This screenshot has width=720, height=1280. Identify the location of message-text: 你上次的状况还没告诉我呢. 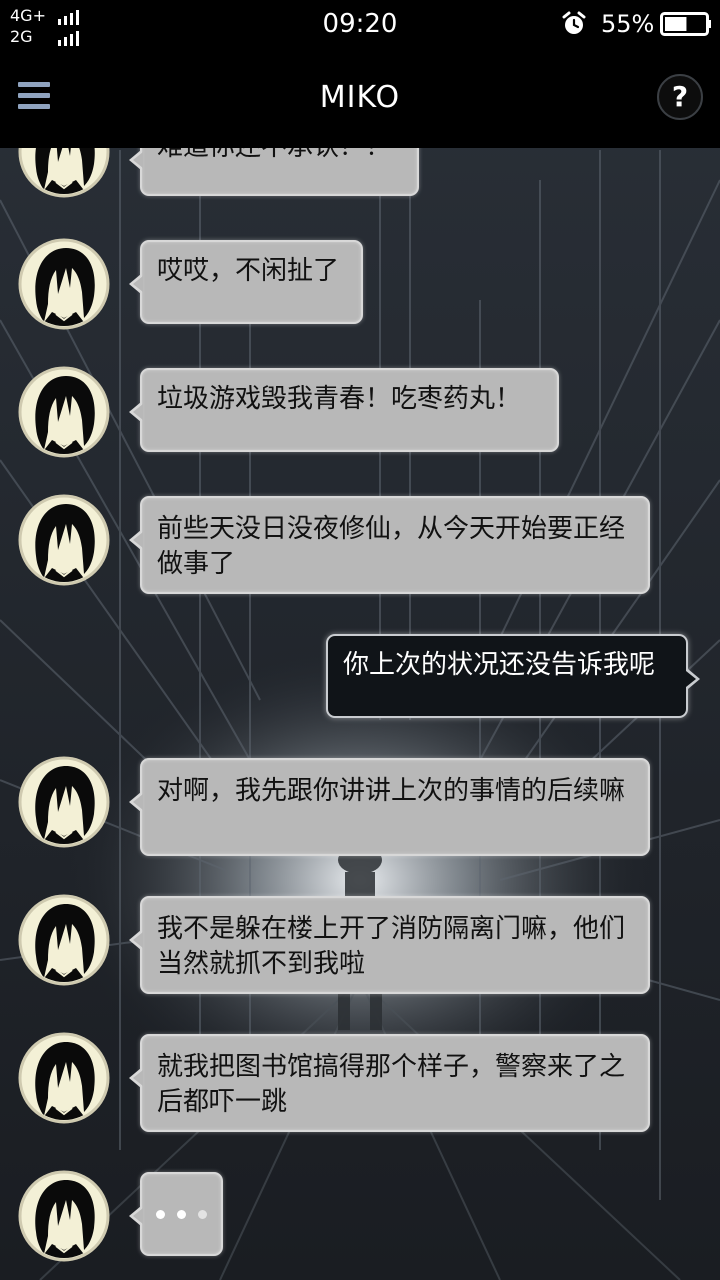
(499, 665).